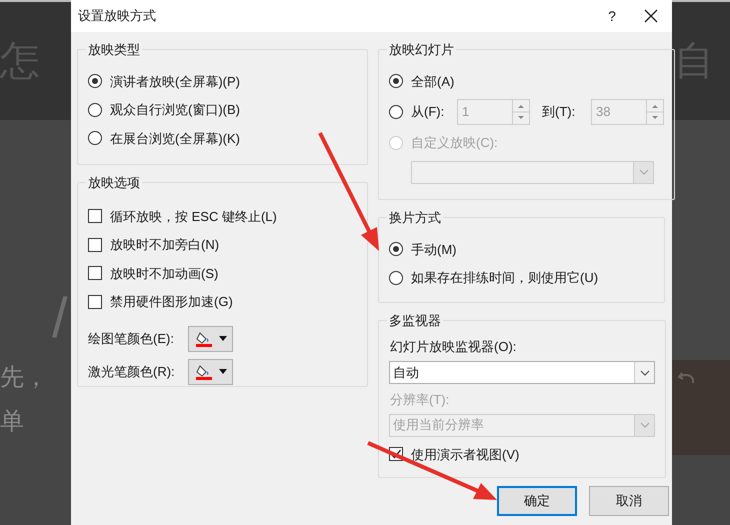  Describe the element at coordinates (465, 455) in the screenshot. I see `checkbox-label: 使用演示者视图(V)` at that location.